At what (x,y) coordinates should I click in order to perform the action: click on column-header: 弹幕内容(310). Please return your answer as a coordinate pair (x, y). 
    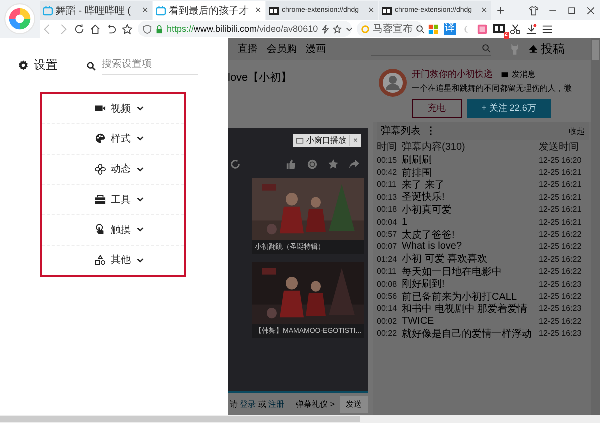
    Looking at the image, I should click on (434, 147).